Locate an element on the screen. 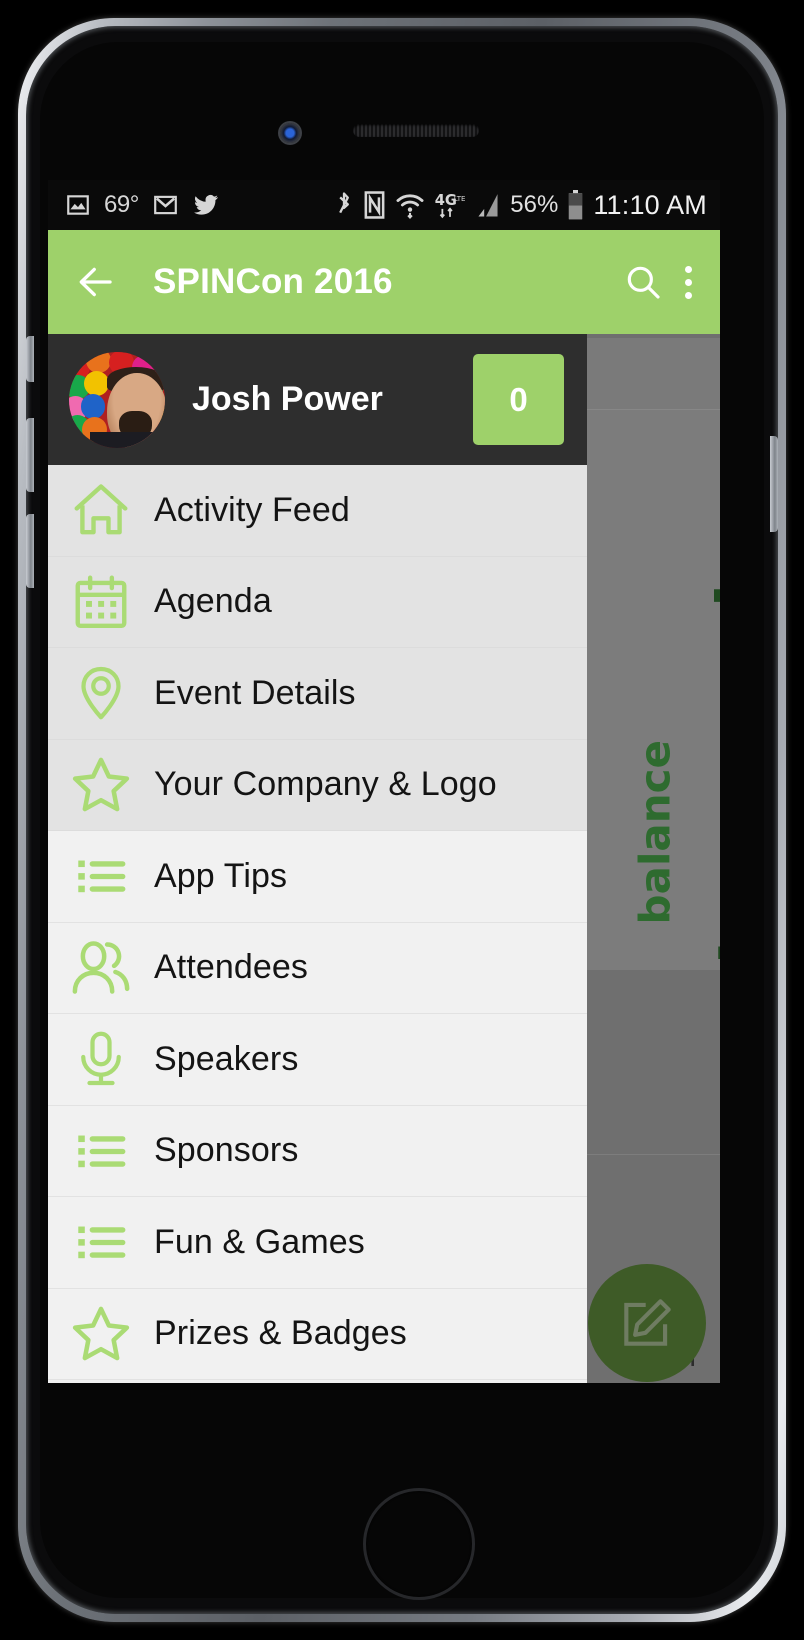 This screenshot has height=1640, width=804. power-button is located at coordinates (774, 484).